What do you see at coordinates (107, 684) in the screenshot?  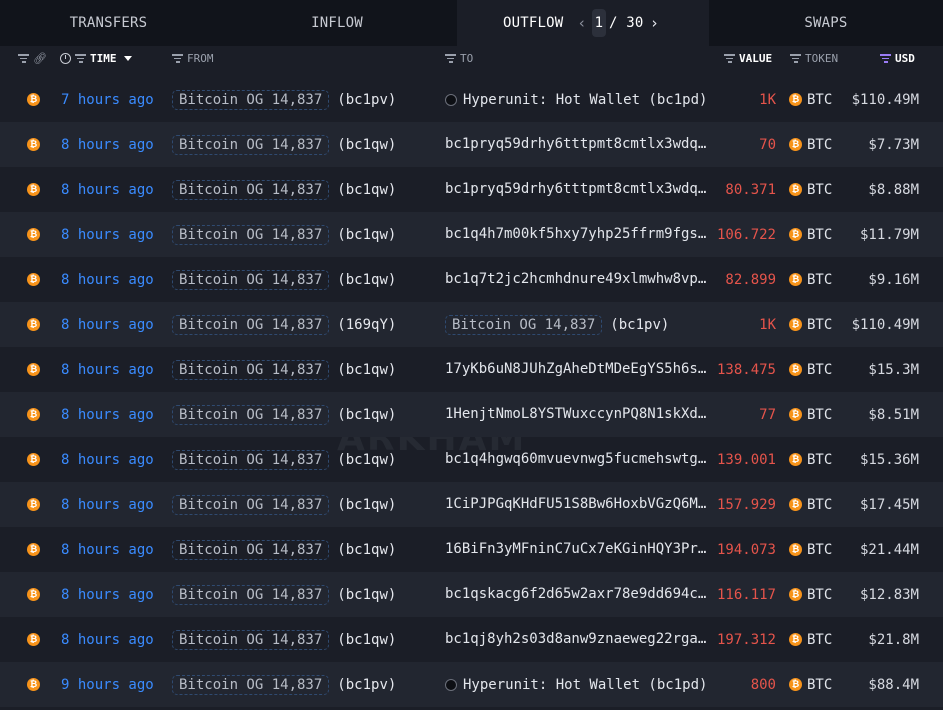 I see `time-link: 9 hours ago` at bounding box center [107, 684].